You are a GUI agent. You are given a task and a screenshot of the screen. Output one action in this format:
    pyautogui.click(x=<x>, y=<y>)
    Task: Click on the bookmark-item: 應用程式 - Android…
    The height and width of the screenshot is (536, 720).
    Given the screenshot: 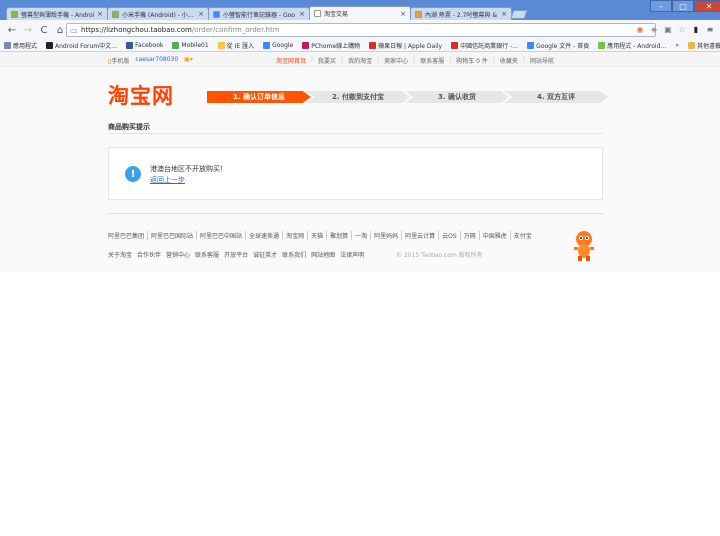 What is the action you would take?
    pyautogui.click(x=632, y=45)
    